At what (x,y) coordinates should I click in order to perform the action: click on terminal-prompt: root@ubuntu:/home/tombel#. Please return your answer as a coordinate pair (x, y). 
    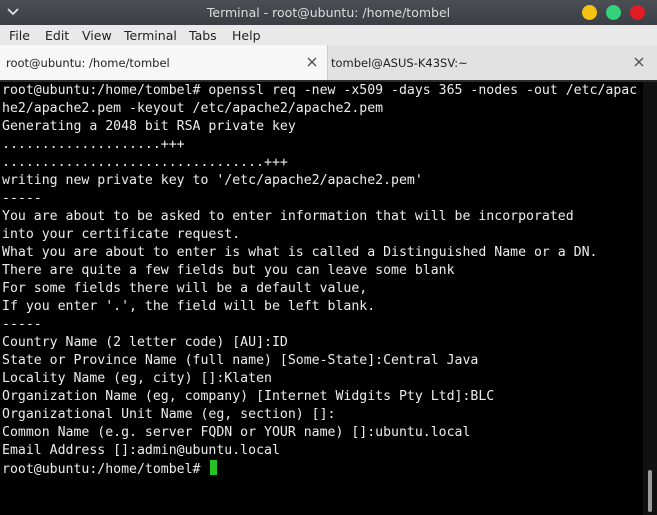
    Looking at the image, I should click on (105, 469).